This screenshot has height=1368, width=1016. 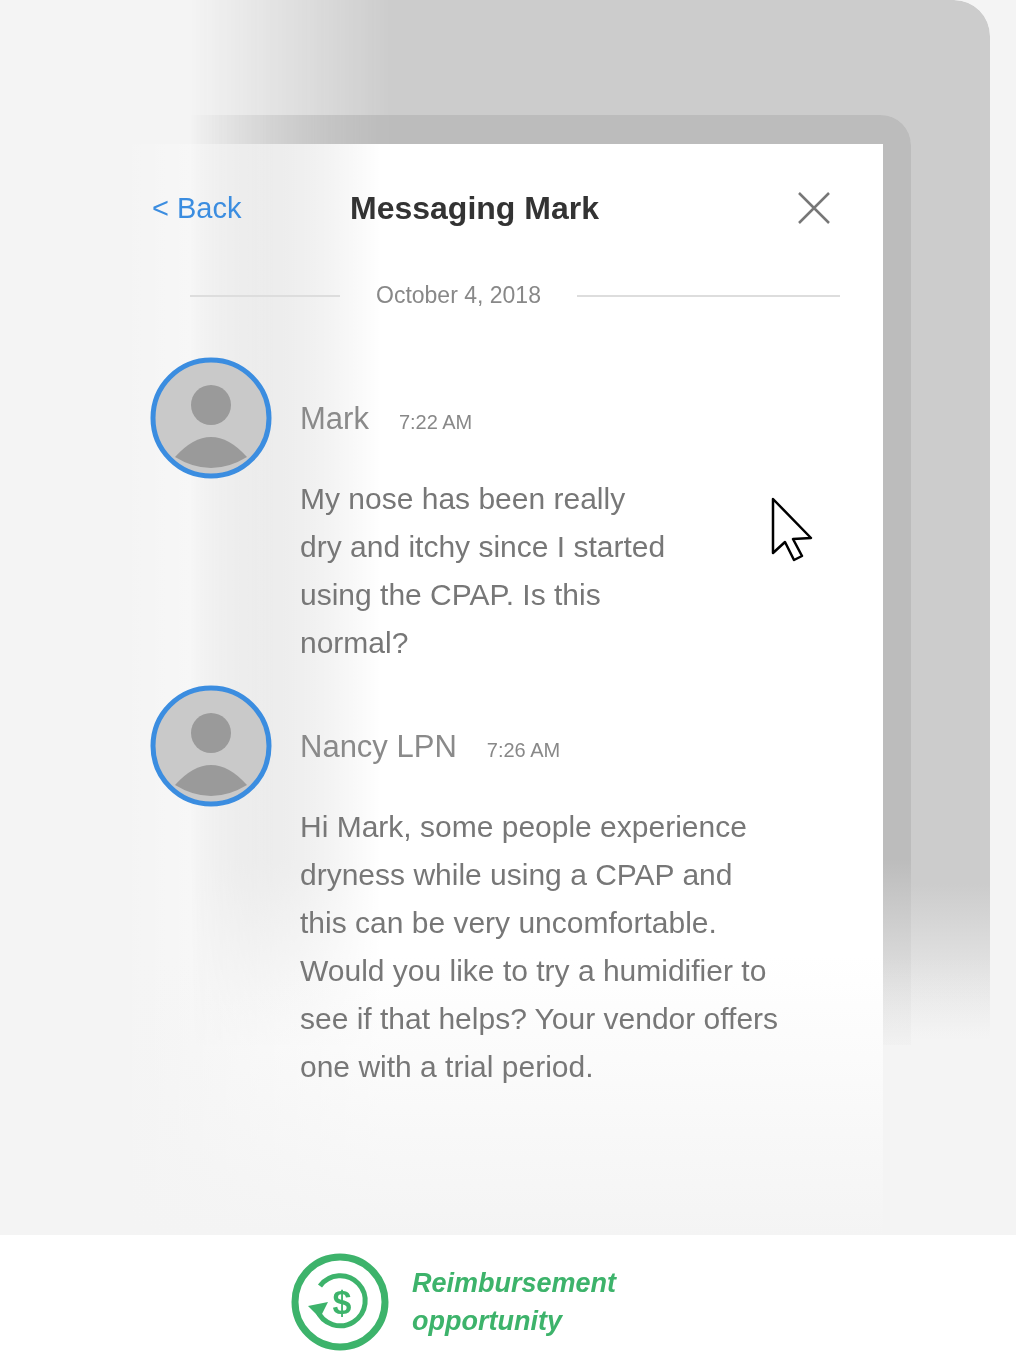 I want to click on reimbursement-label: Reimbursement opportunity, so click(x=515, y=1302).